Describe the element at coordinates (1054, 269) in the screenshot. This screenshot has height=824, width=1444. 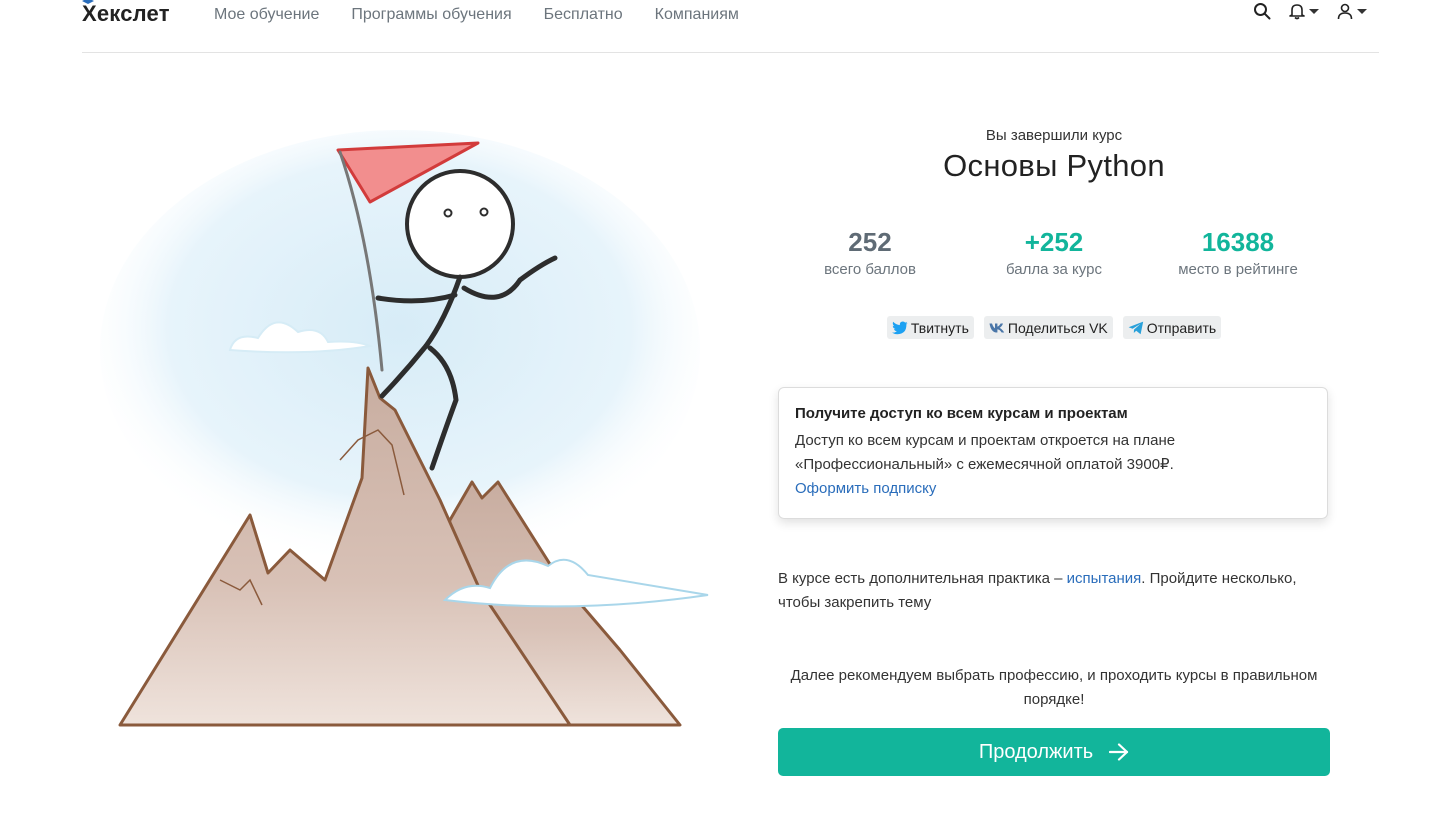
I see `stat-label: балла за курс` at that location.